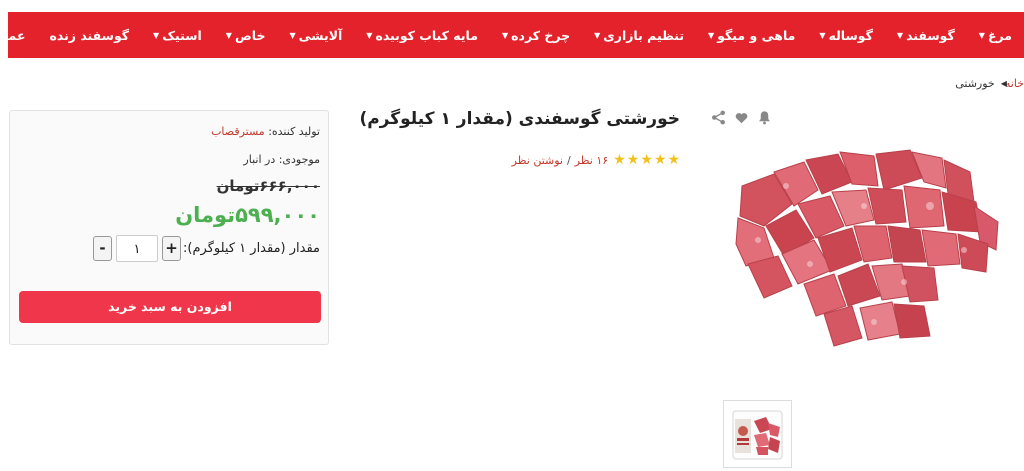  What do you see at coordinates (999, 35) in the screenshot?
I see `nav-label: مرغ` at bounding box center [999, 35].